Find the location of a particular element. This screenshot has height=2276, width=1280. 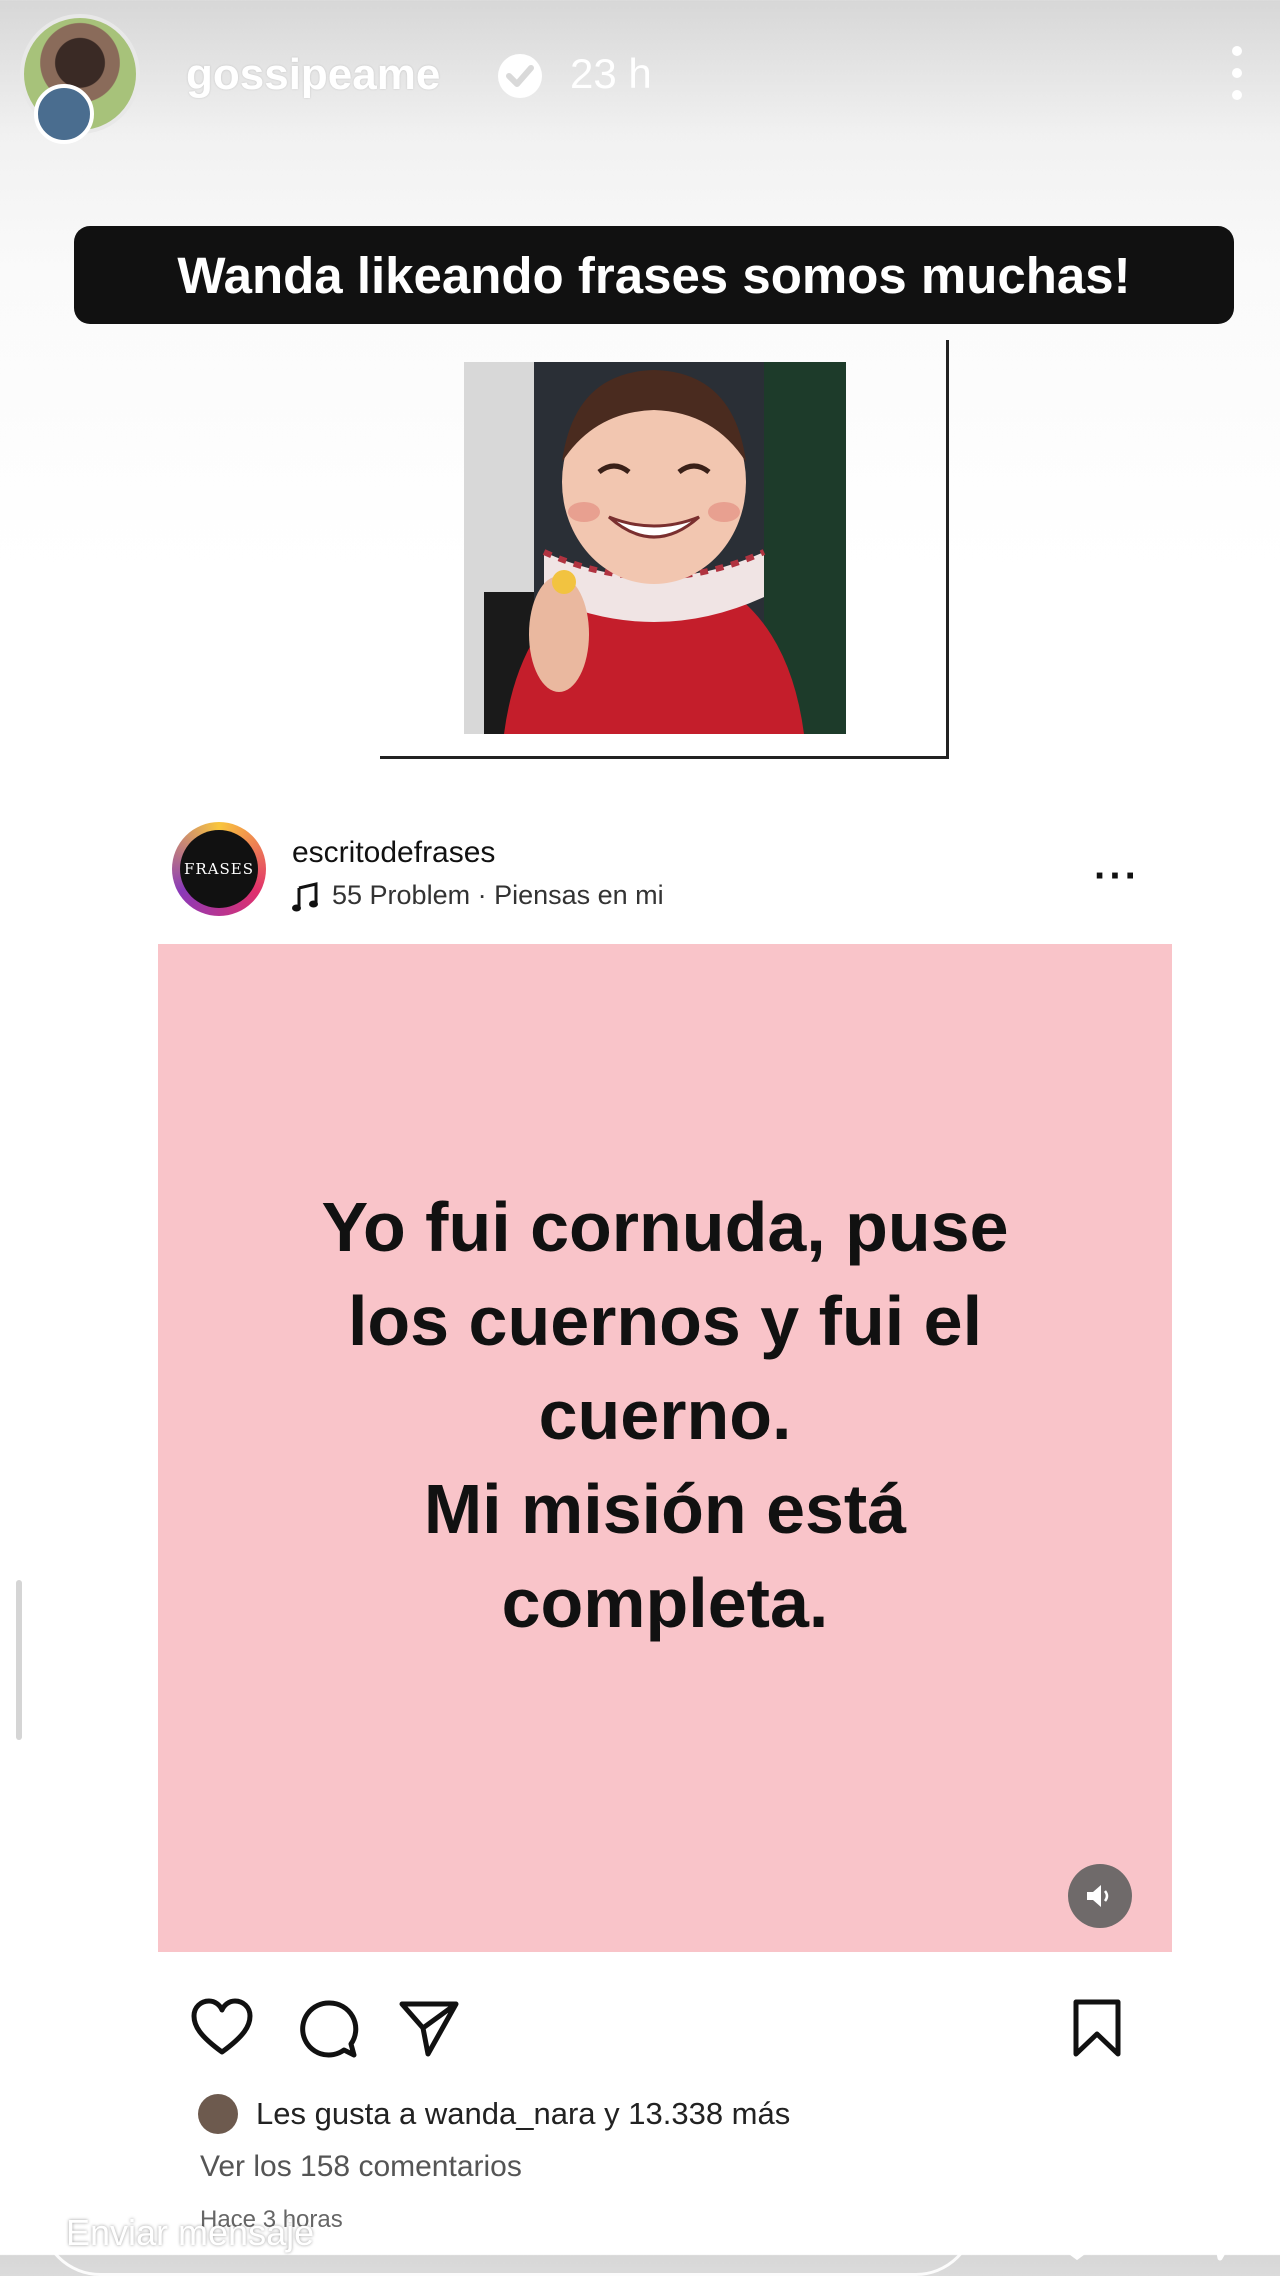

post-avatar: FRASES is located at coordinates (219, 869).